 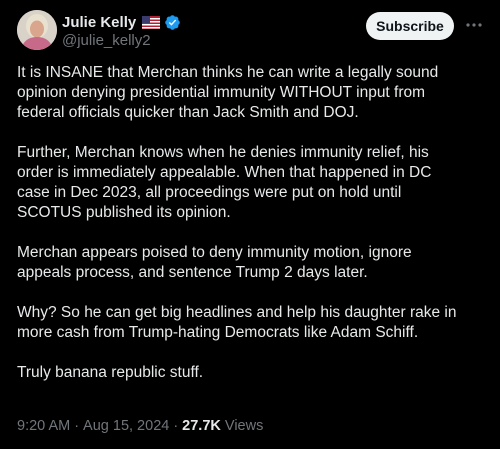 What do you see at coordinates (99, 22) in the screenshot?
I see `author-name: Julie Kelly` at bounding box center [99, 22].